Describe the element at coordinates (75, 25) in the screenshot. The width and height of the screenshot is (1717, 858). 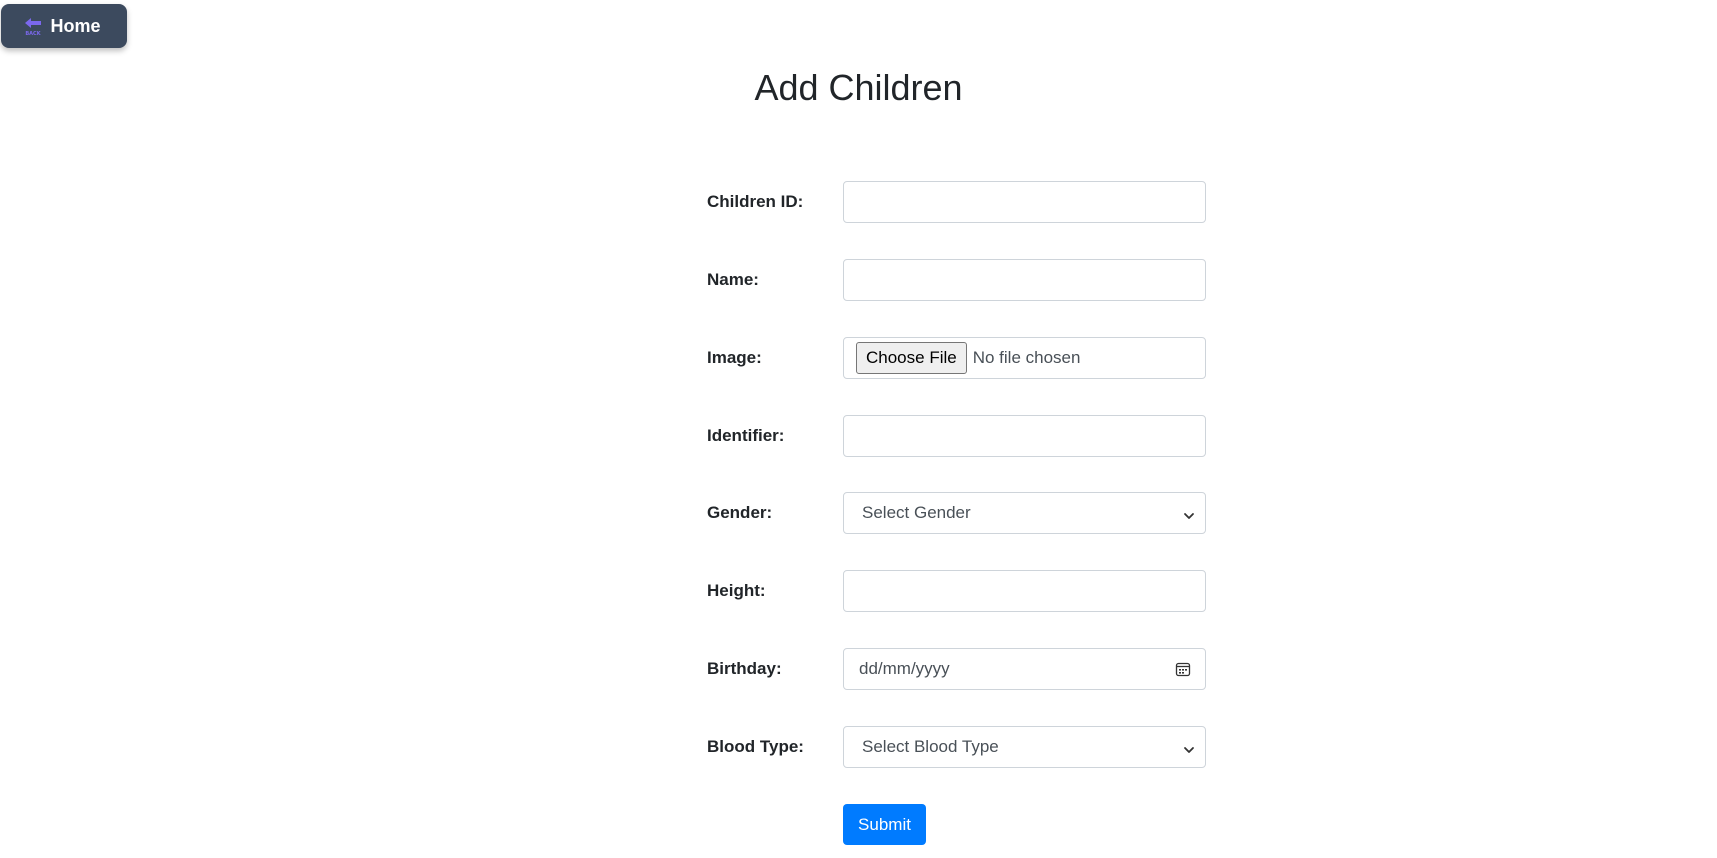
I see `home-button-label: Home` at that location.